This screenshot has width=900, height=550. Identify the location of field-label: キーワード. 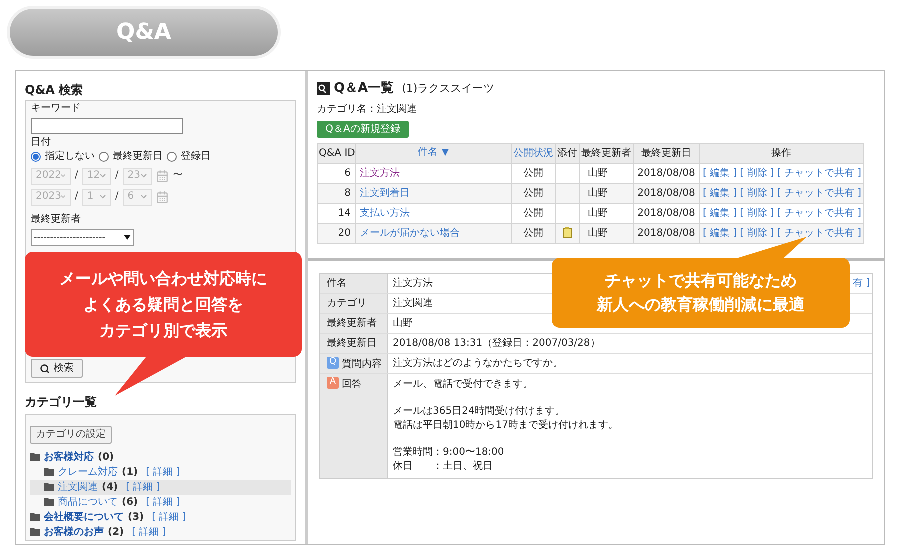
(56, 109).